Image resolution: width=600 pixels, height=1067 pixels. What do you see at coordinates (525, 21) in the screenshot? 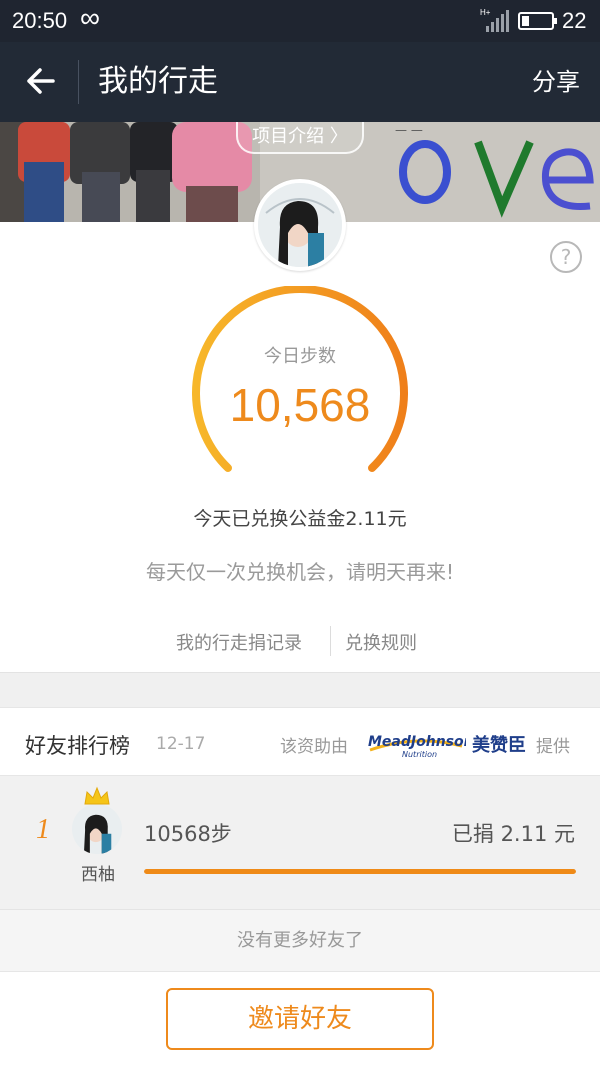
I see `battery-fill` at bounding box center [525, 21].